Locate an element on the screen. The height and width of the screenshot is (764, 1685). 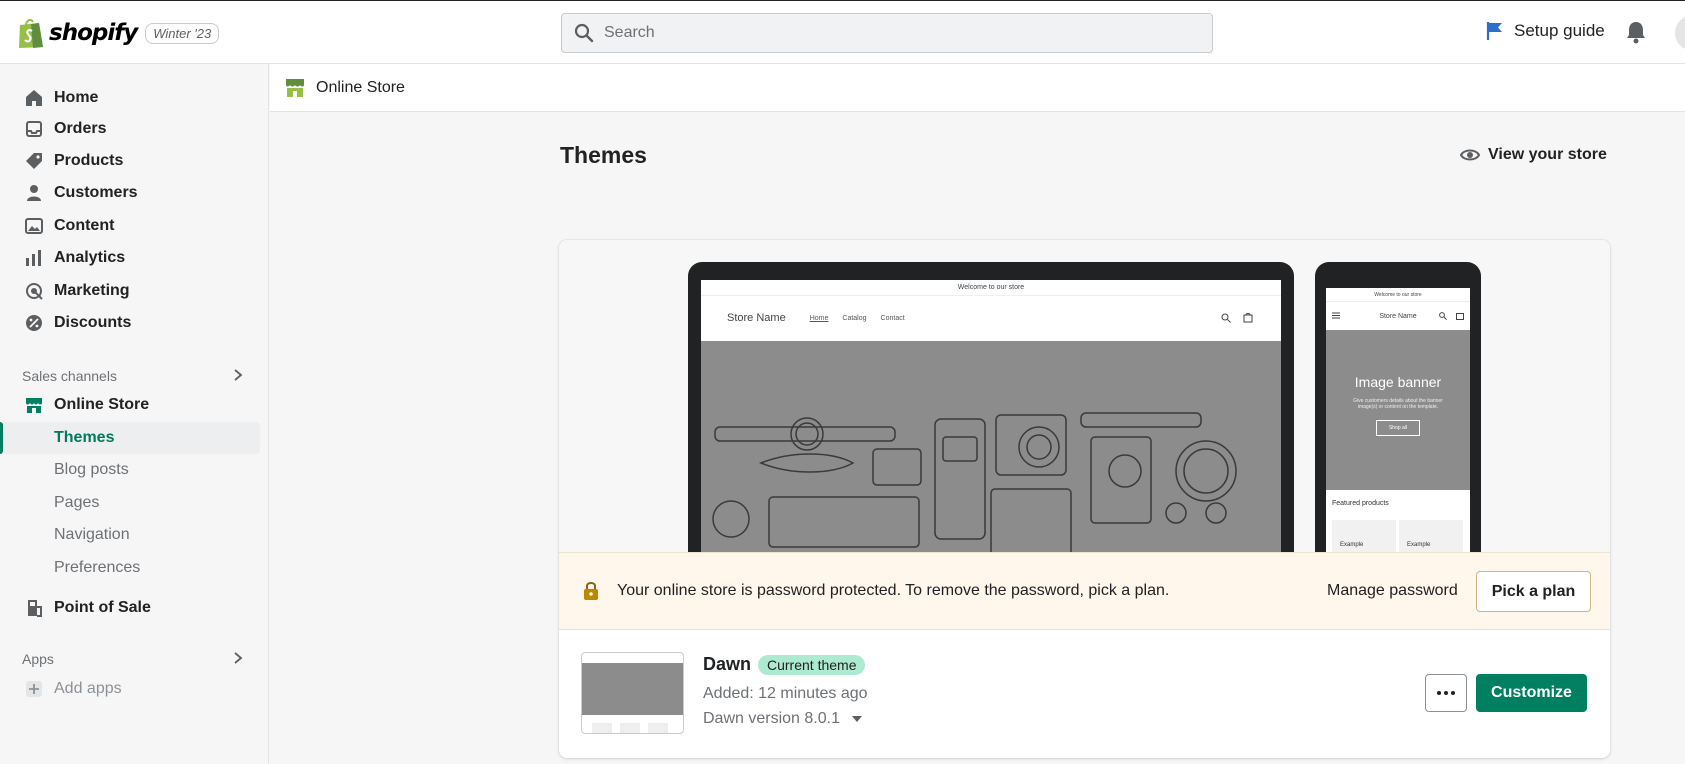
shopify-logo: shopify Winter '23 is located at coordinates (118, 33).